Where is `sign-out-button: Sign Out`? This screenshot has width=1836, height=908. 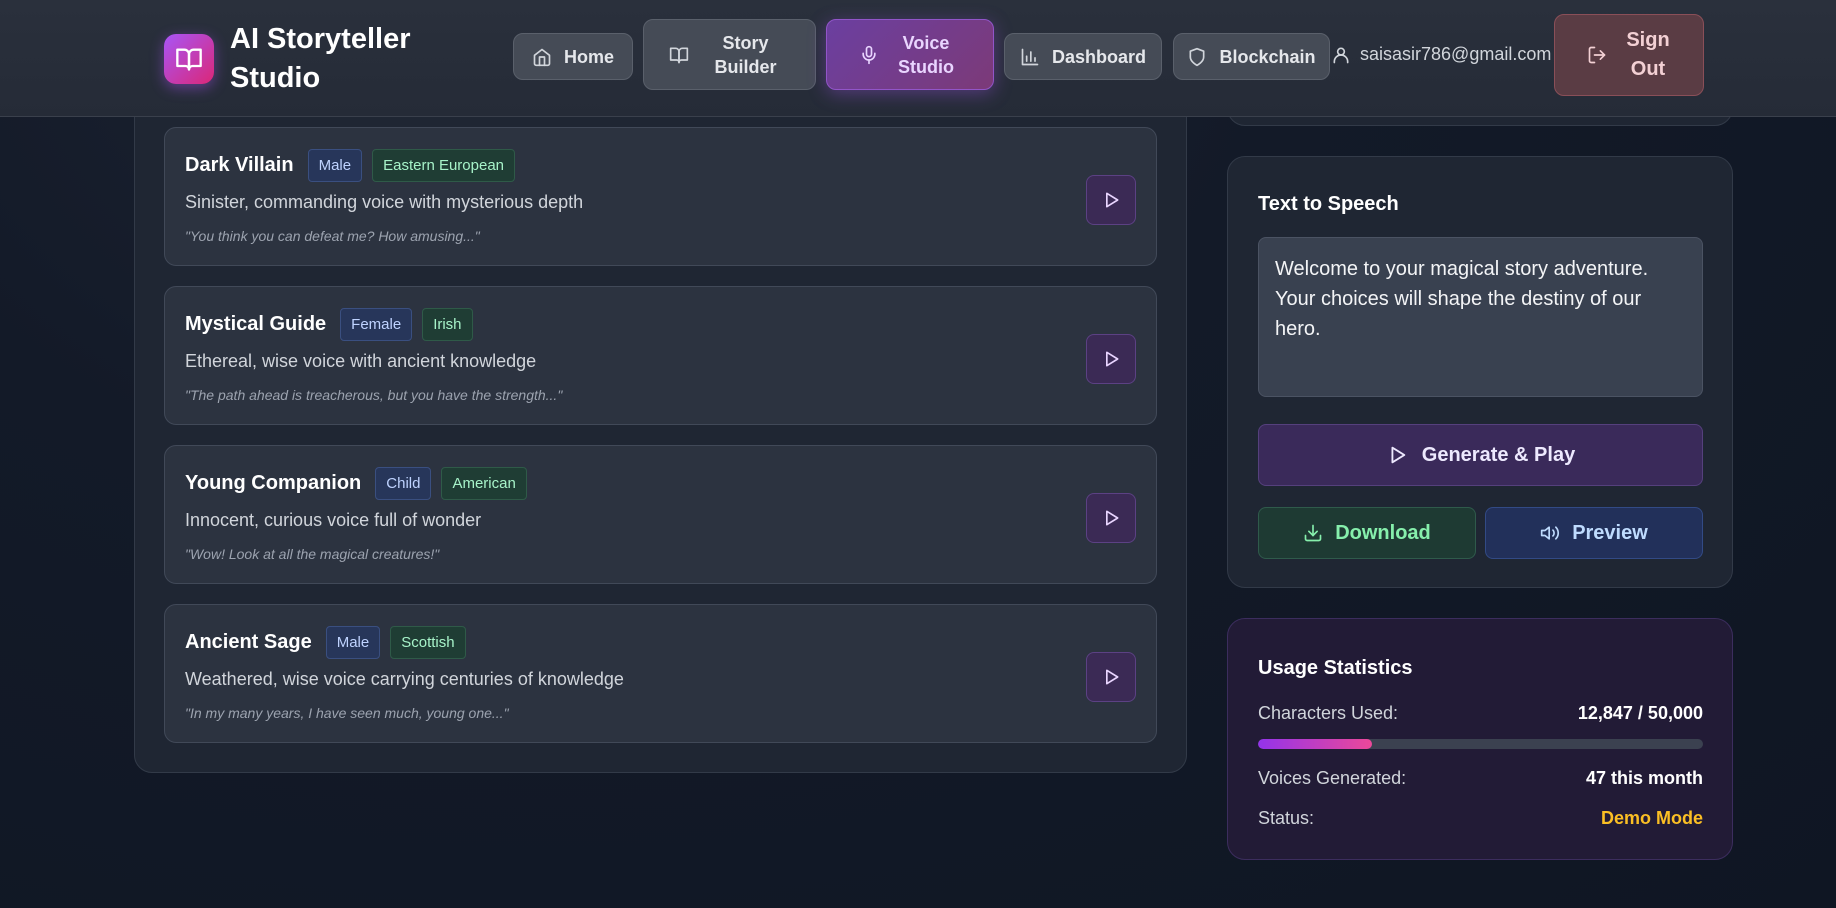 sign-out-button: Sign Out is located at coordinates (1629, 55).